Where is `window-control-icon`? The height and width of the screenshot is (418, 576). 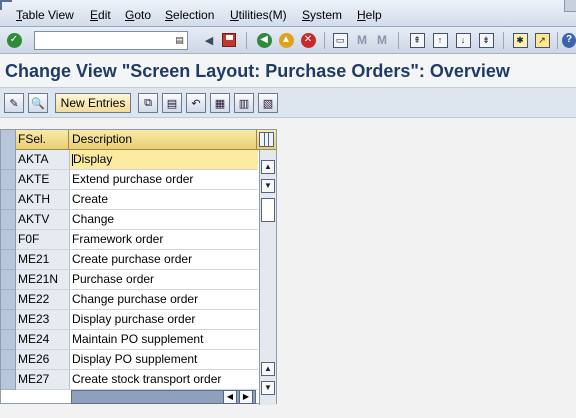
window-control-icon is located at coordinates (570, 6).